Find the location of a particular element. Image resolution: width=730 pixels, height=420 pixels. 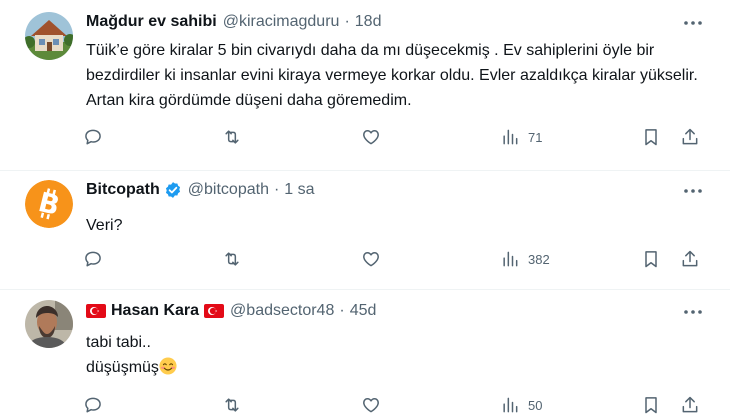

avatar-bitcopath: B is located at coordinates (49, 204).